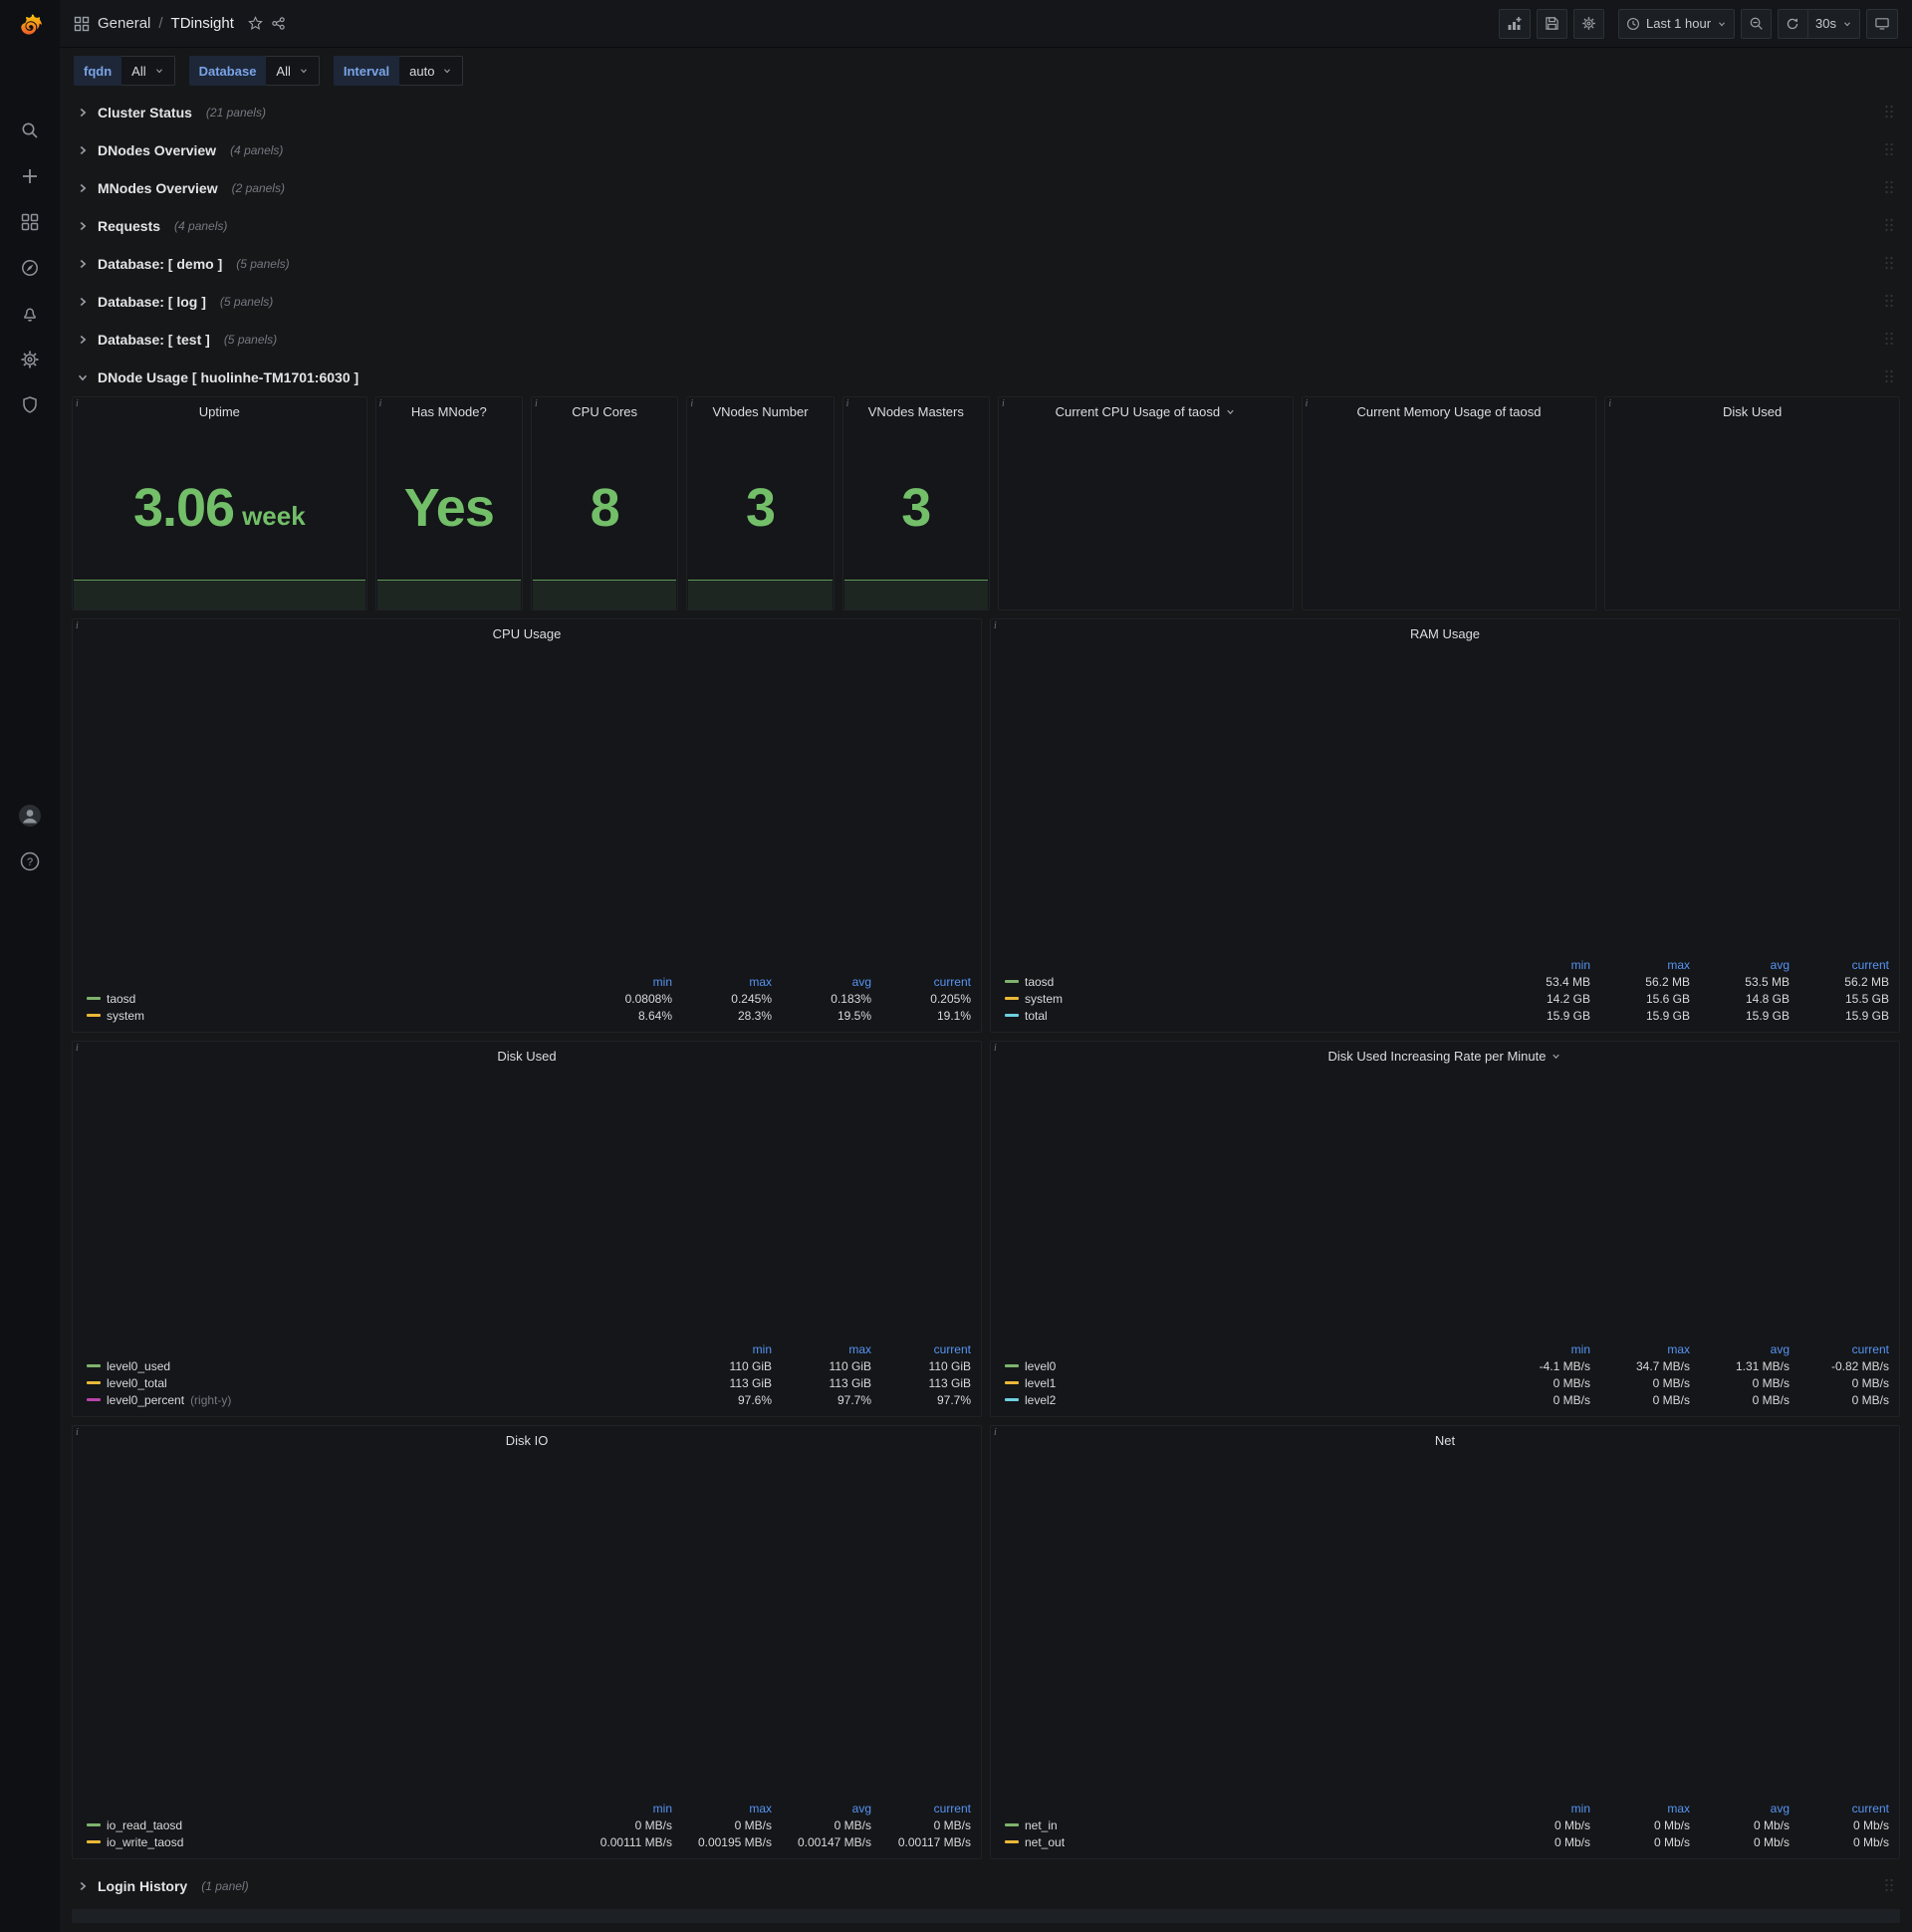 This screenshot has height=1932, width=1912. Describe the element at coordinates (379, 1383) in the screenshot. I see `legend-series-name: level0_total` at that location.